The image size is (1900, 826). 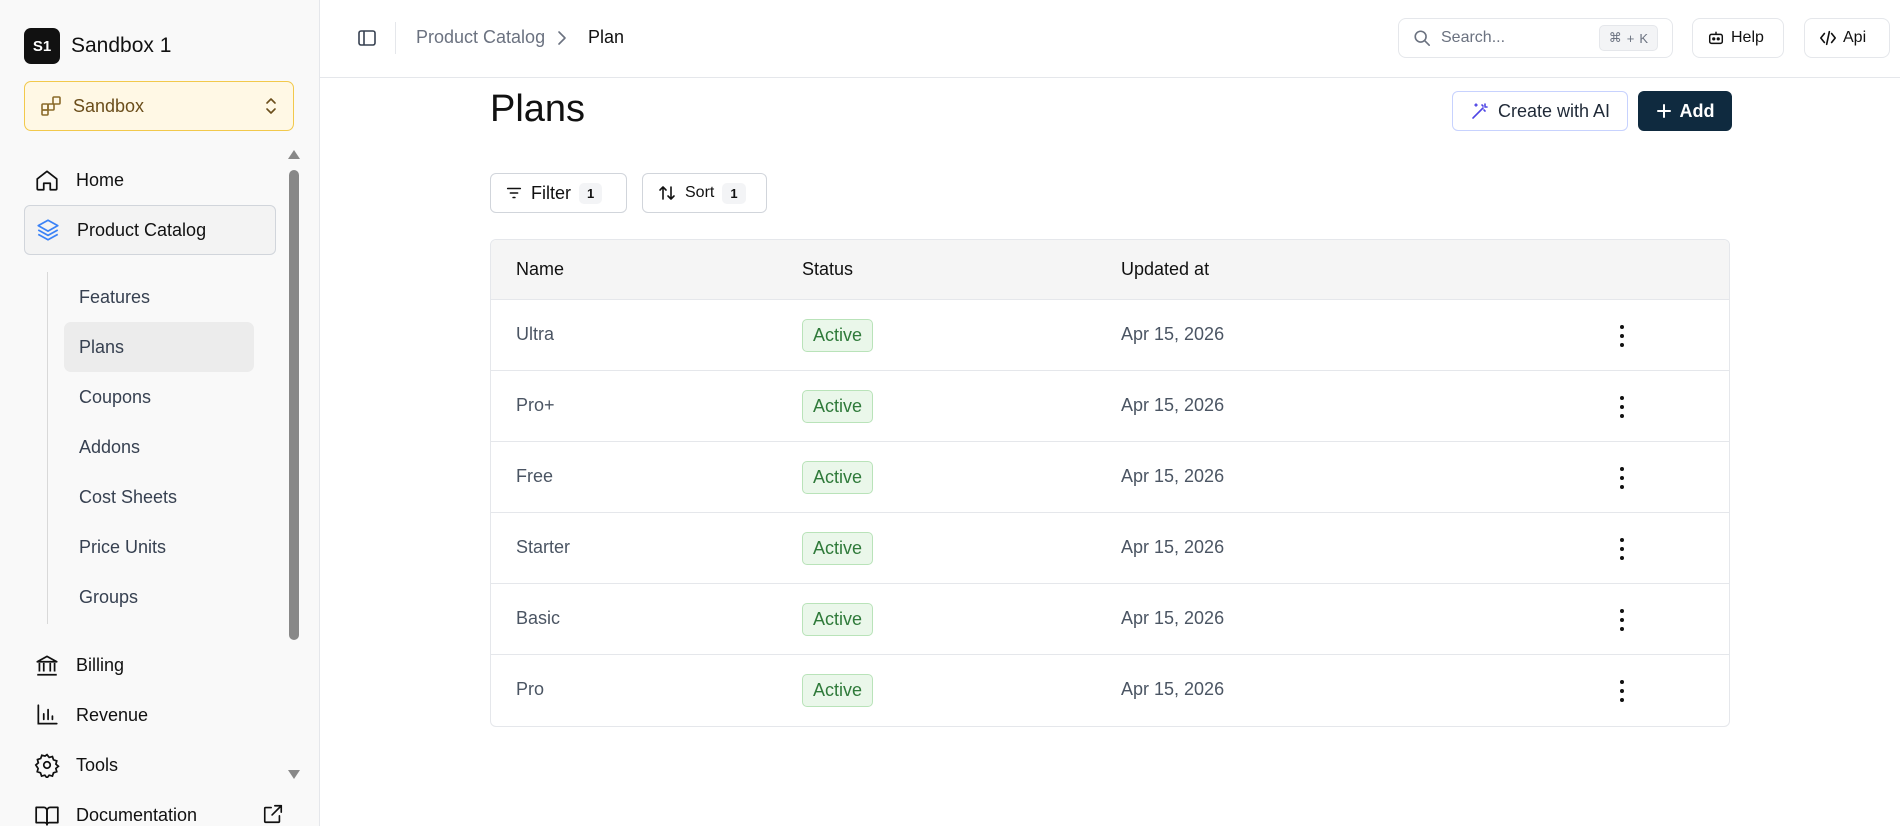 What do you see at coordinates (1110, 619) in the screenshot?
I see `table-row: Basic Active Apr 15, 2026` at bounding box center [1110, 619].